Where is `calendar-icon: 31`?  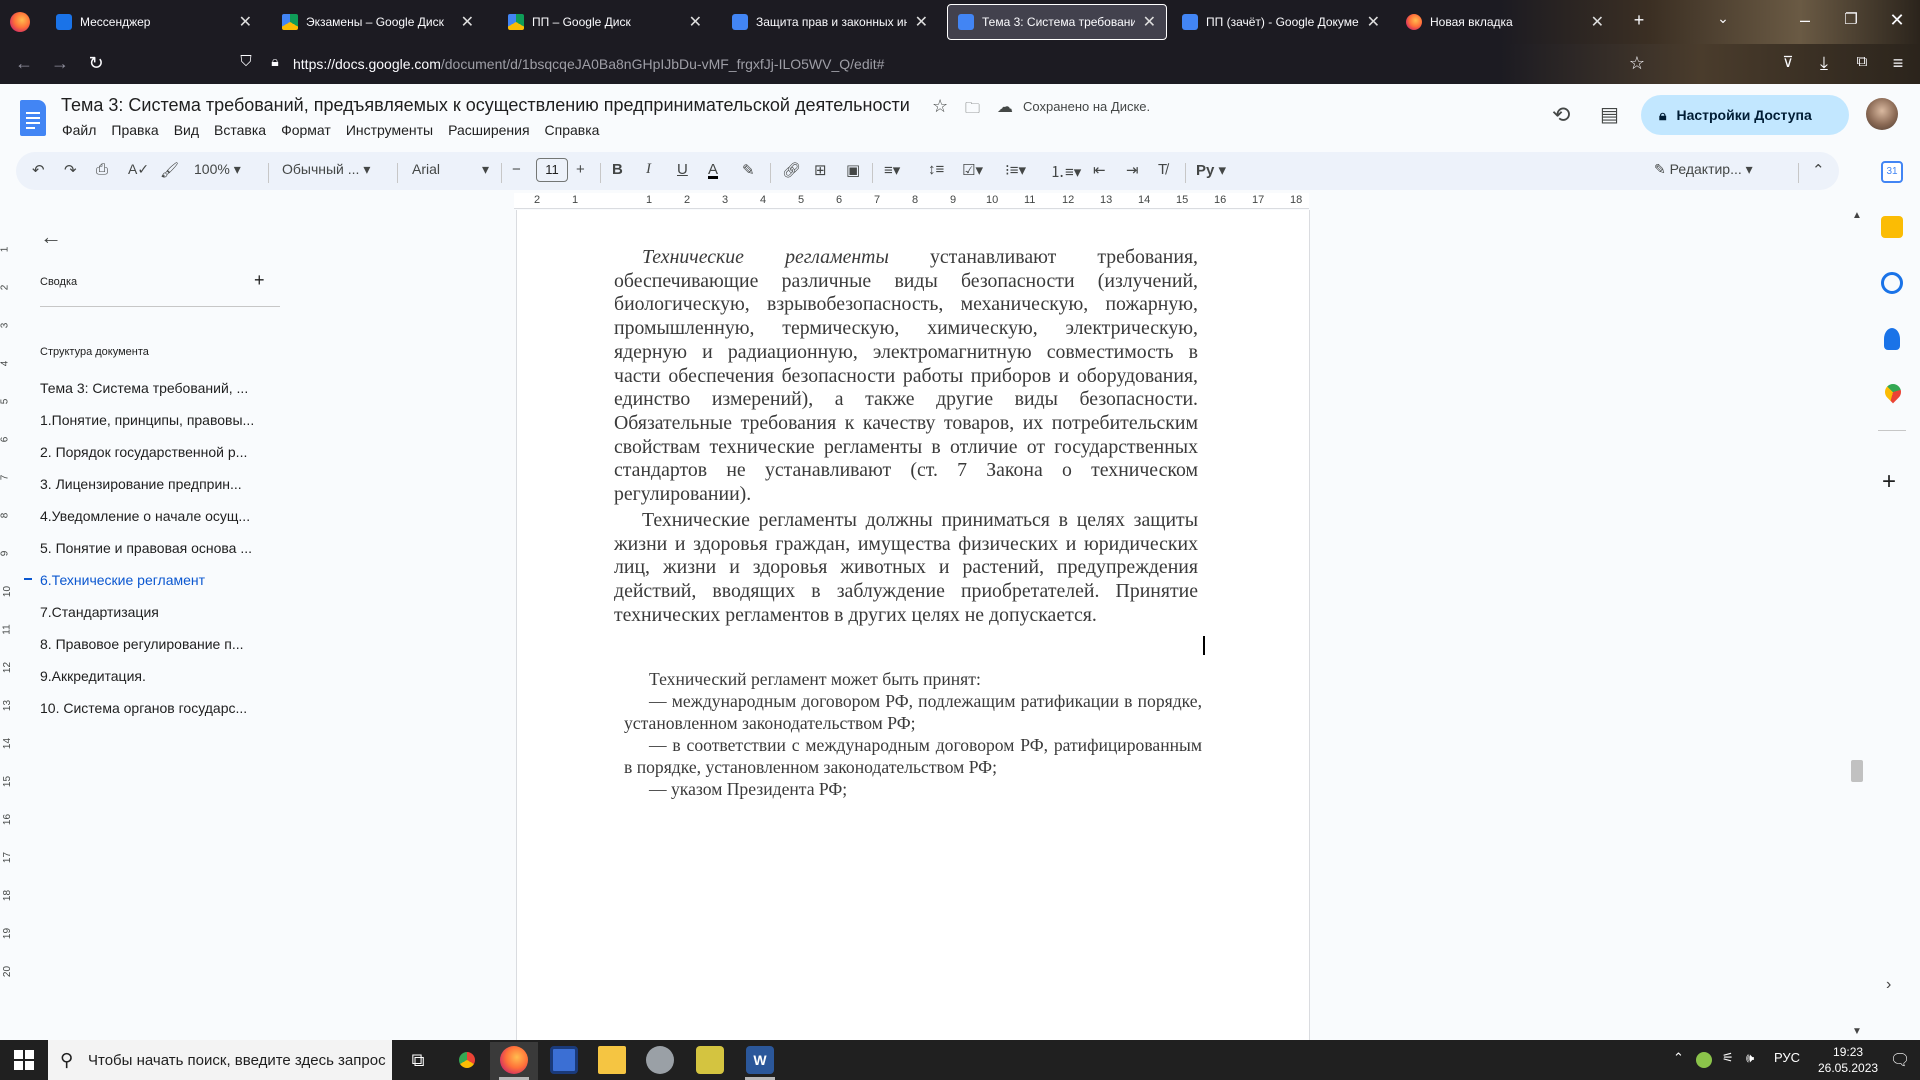
calendar-icon: 31 is located at coordinates (1892, 172).